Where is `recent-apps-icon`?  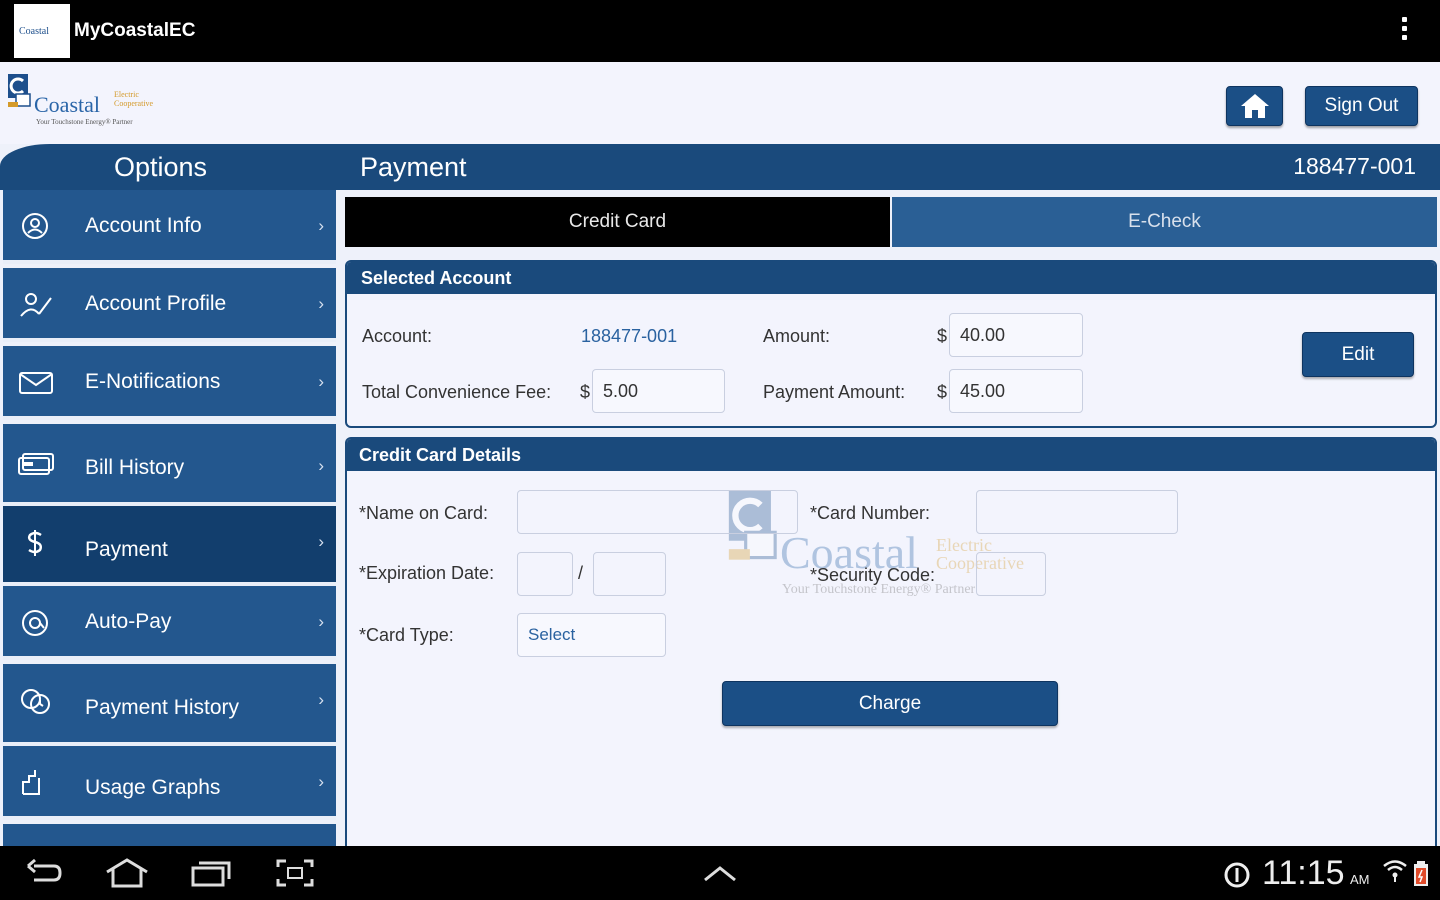 recent-apps-icon is located at coordinates (211, 873).